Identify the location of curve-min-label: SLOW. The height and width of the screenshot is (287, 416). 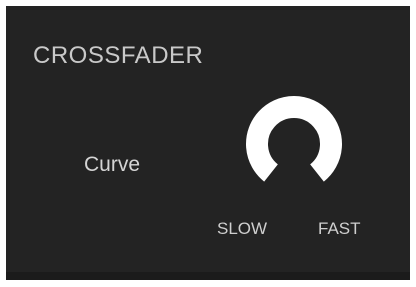
(242, 228).